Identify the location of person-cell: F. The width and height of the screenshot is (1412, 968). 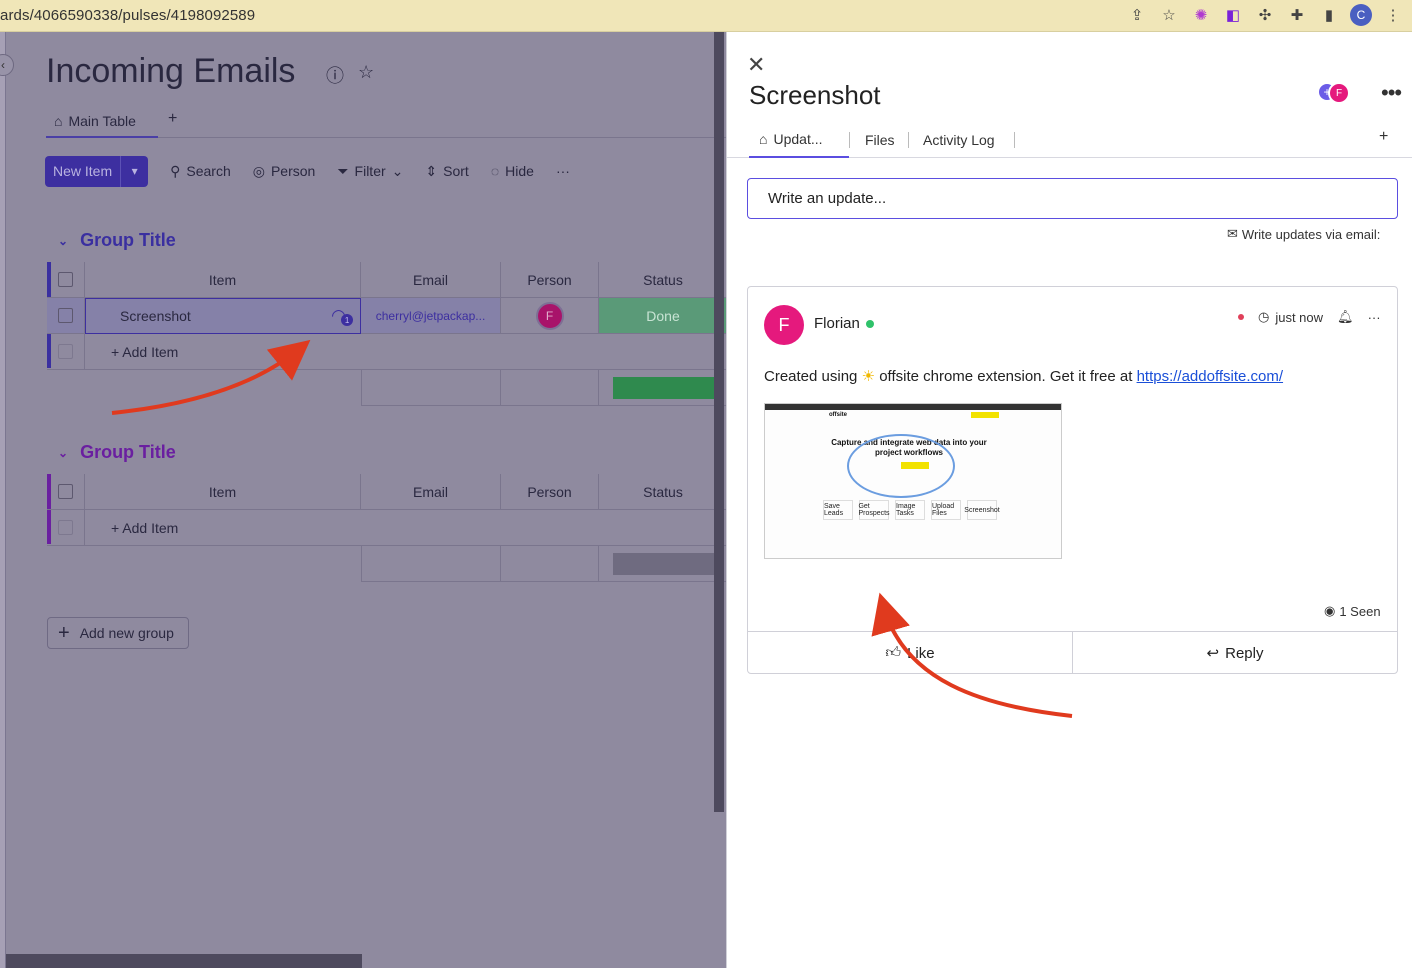
(550, 316).